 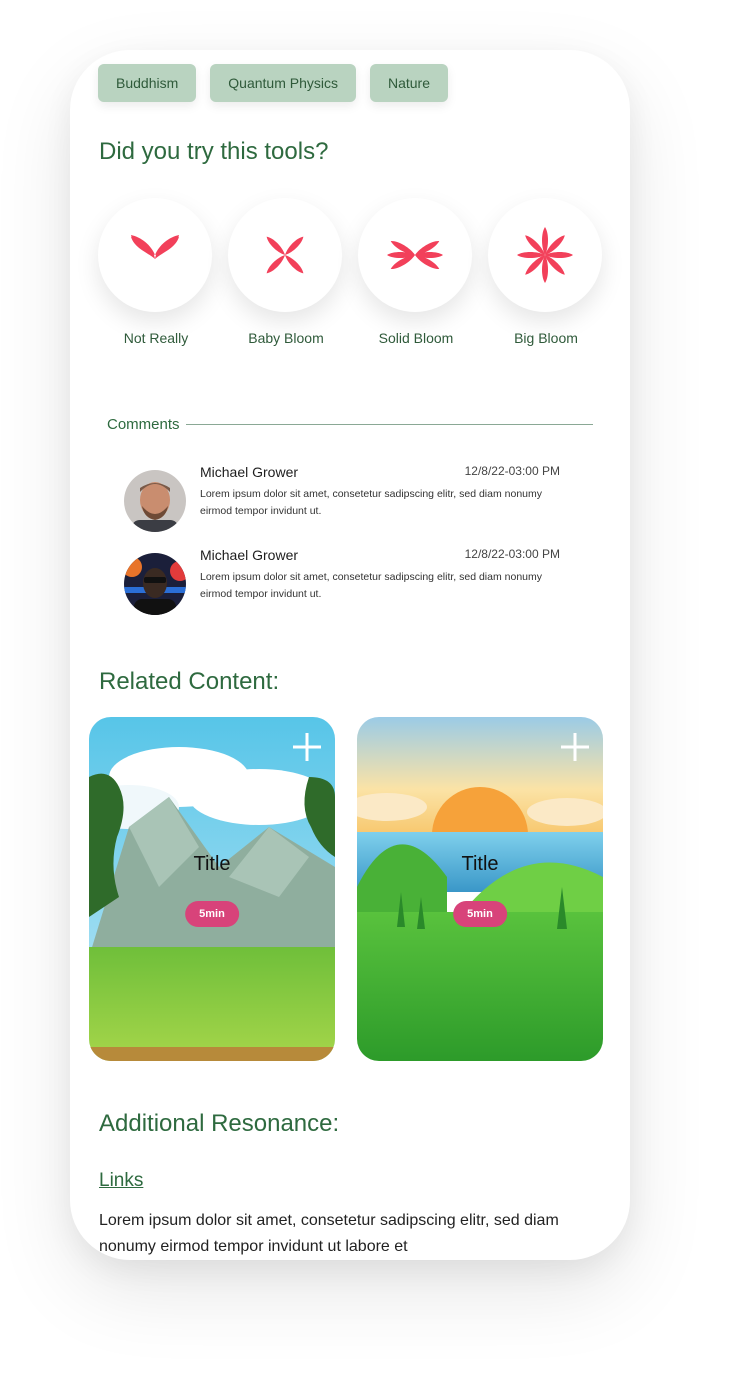 I want to click on comments-label: Comments, so click(x=143, y=424).